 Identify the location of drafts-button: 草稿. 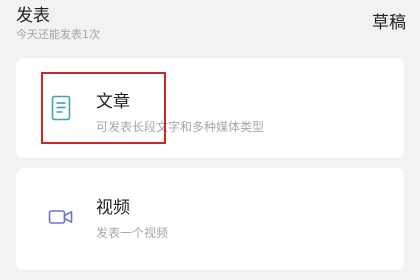
(389, 23).